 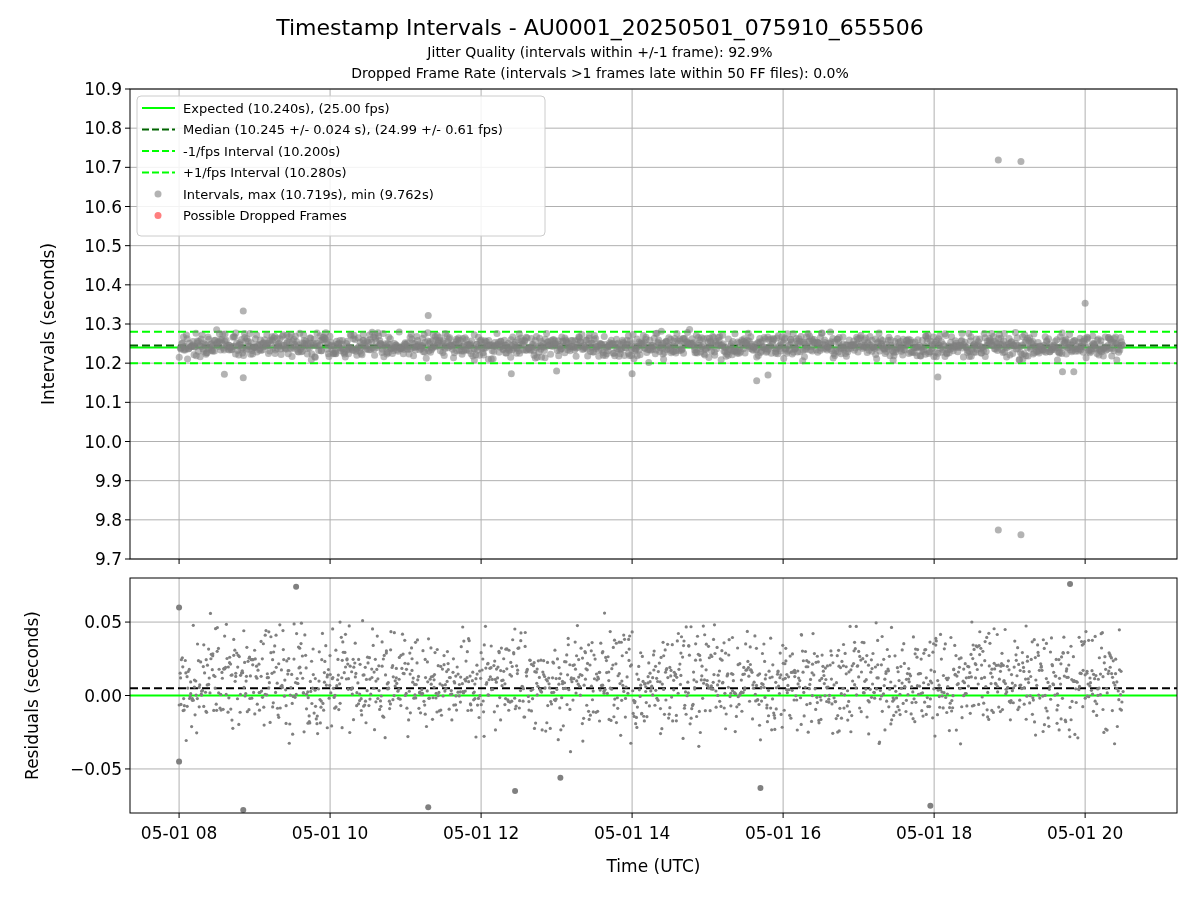 I want to click on axis-label: Time (UTC), so click(x=653, y=866).